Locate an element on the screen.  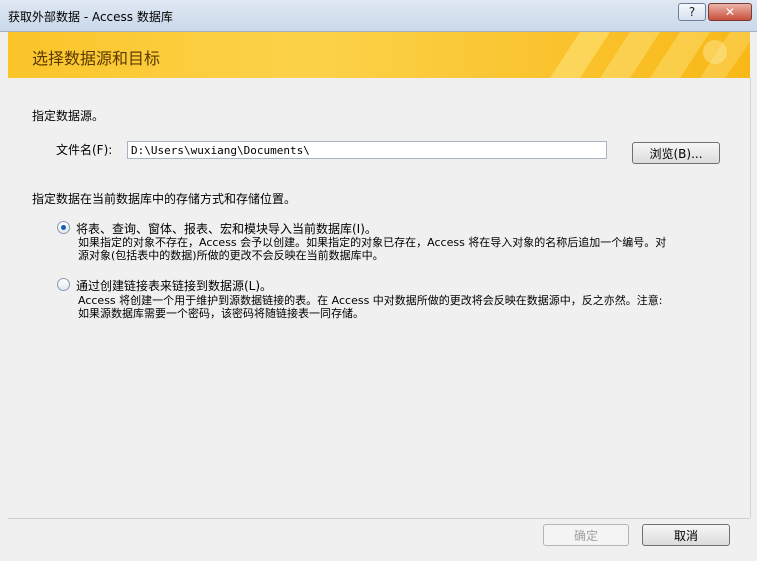
source-heading: 指定数据源。 is located at coordinates (68, 116).